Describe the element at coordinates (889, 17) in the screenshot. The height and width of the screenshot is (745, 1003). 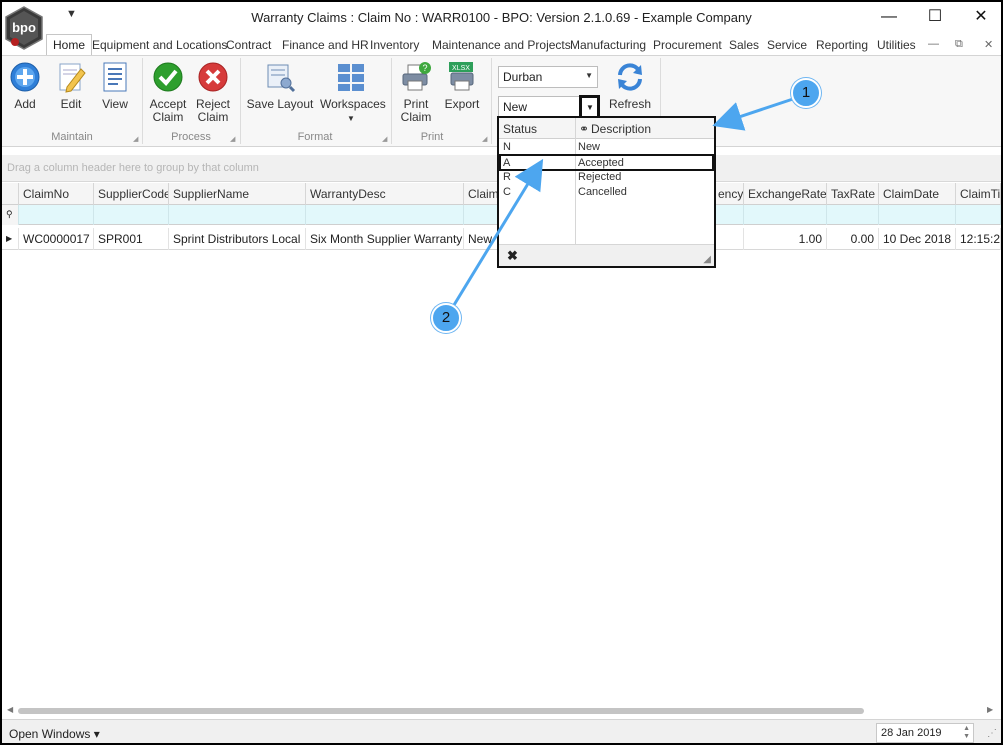
I see `minimize-button: —` at that location.